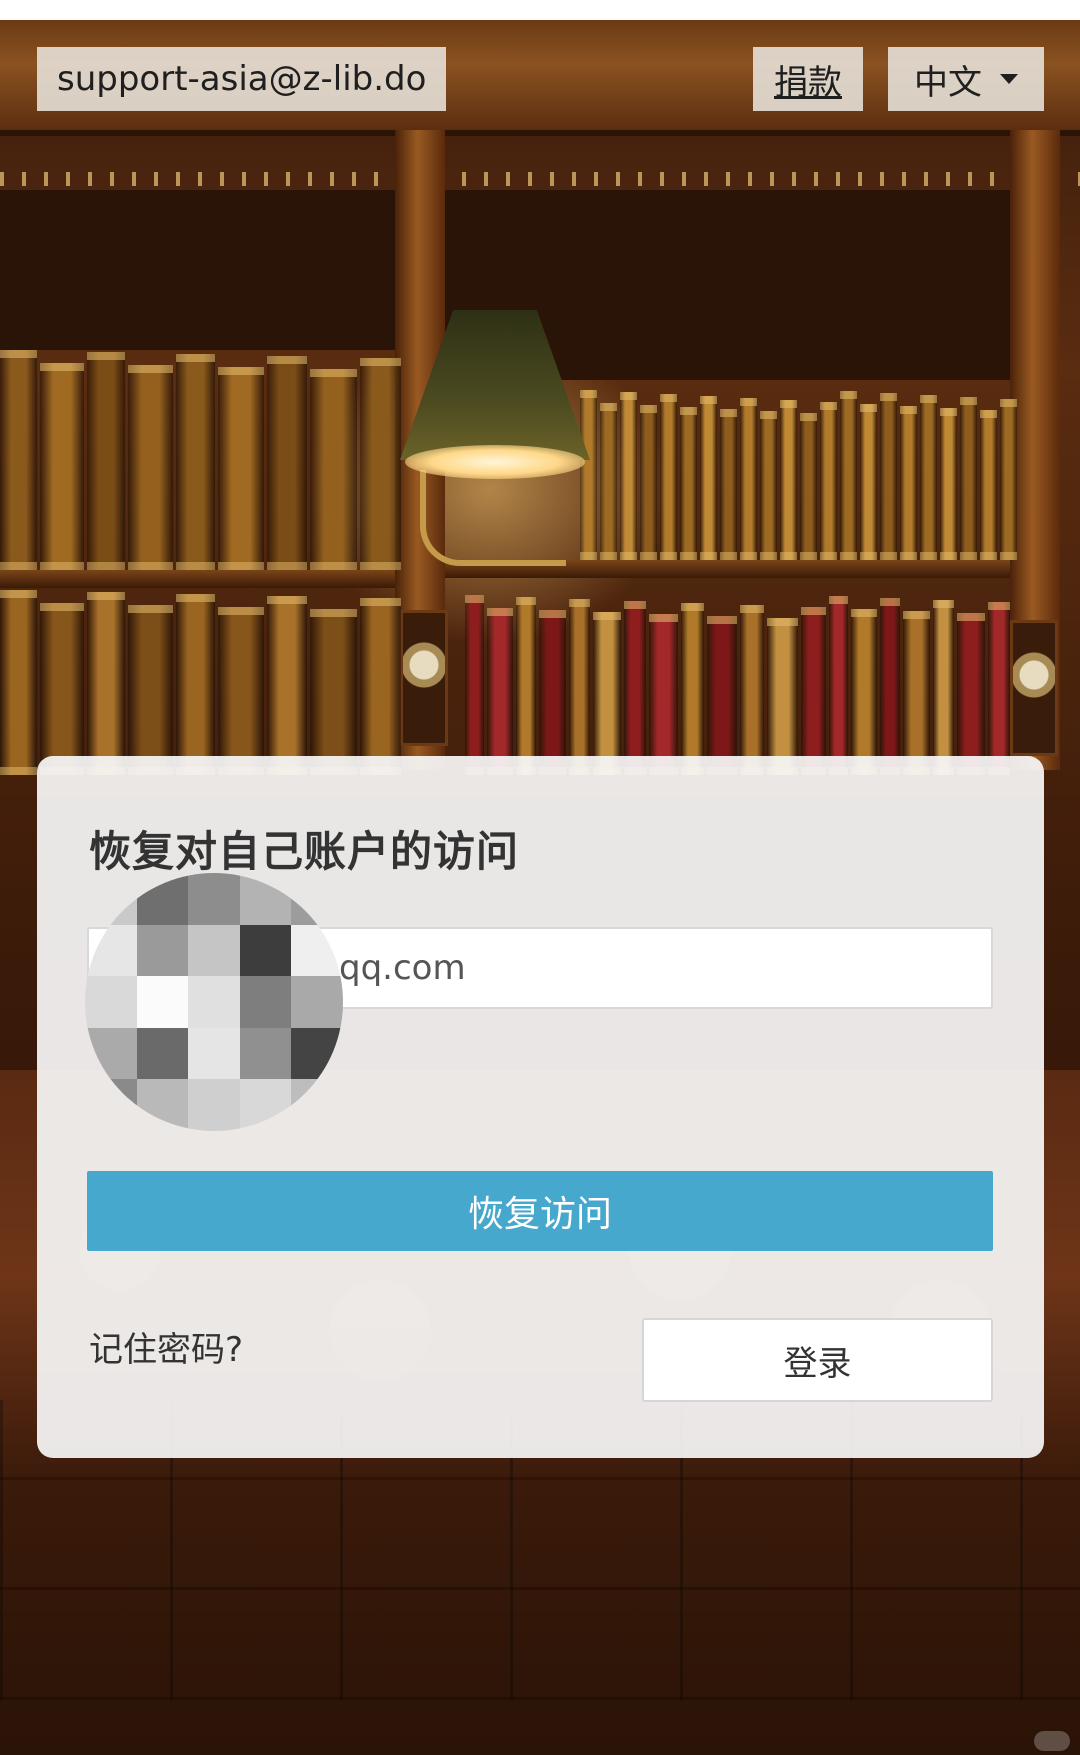  Describe the element at coordinates (808, 79) in the screenshot. I see `donate-button: 捐款` at that location.